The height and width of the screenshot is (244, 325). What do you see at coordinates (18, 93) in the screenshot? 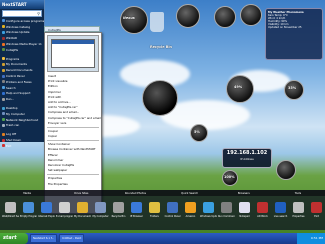
I see `panel-item-label: Help and Support` at bounding box center [18, 93].